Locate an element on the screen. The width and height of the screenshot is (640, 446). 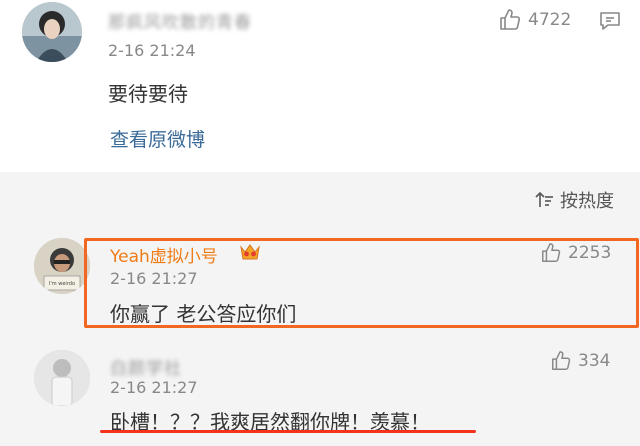
like-count: 334 is located at coordinates (594, 361).